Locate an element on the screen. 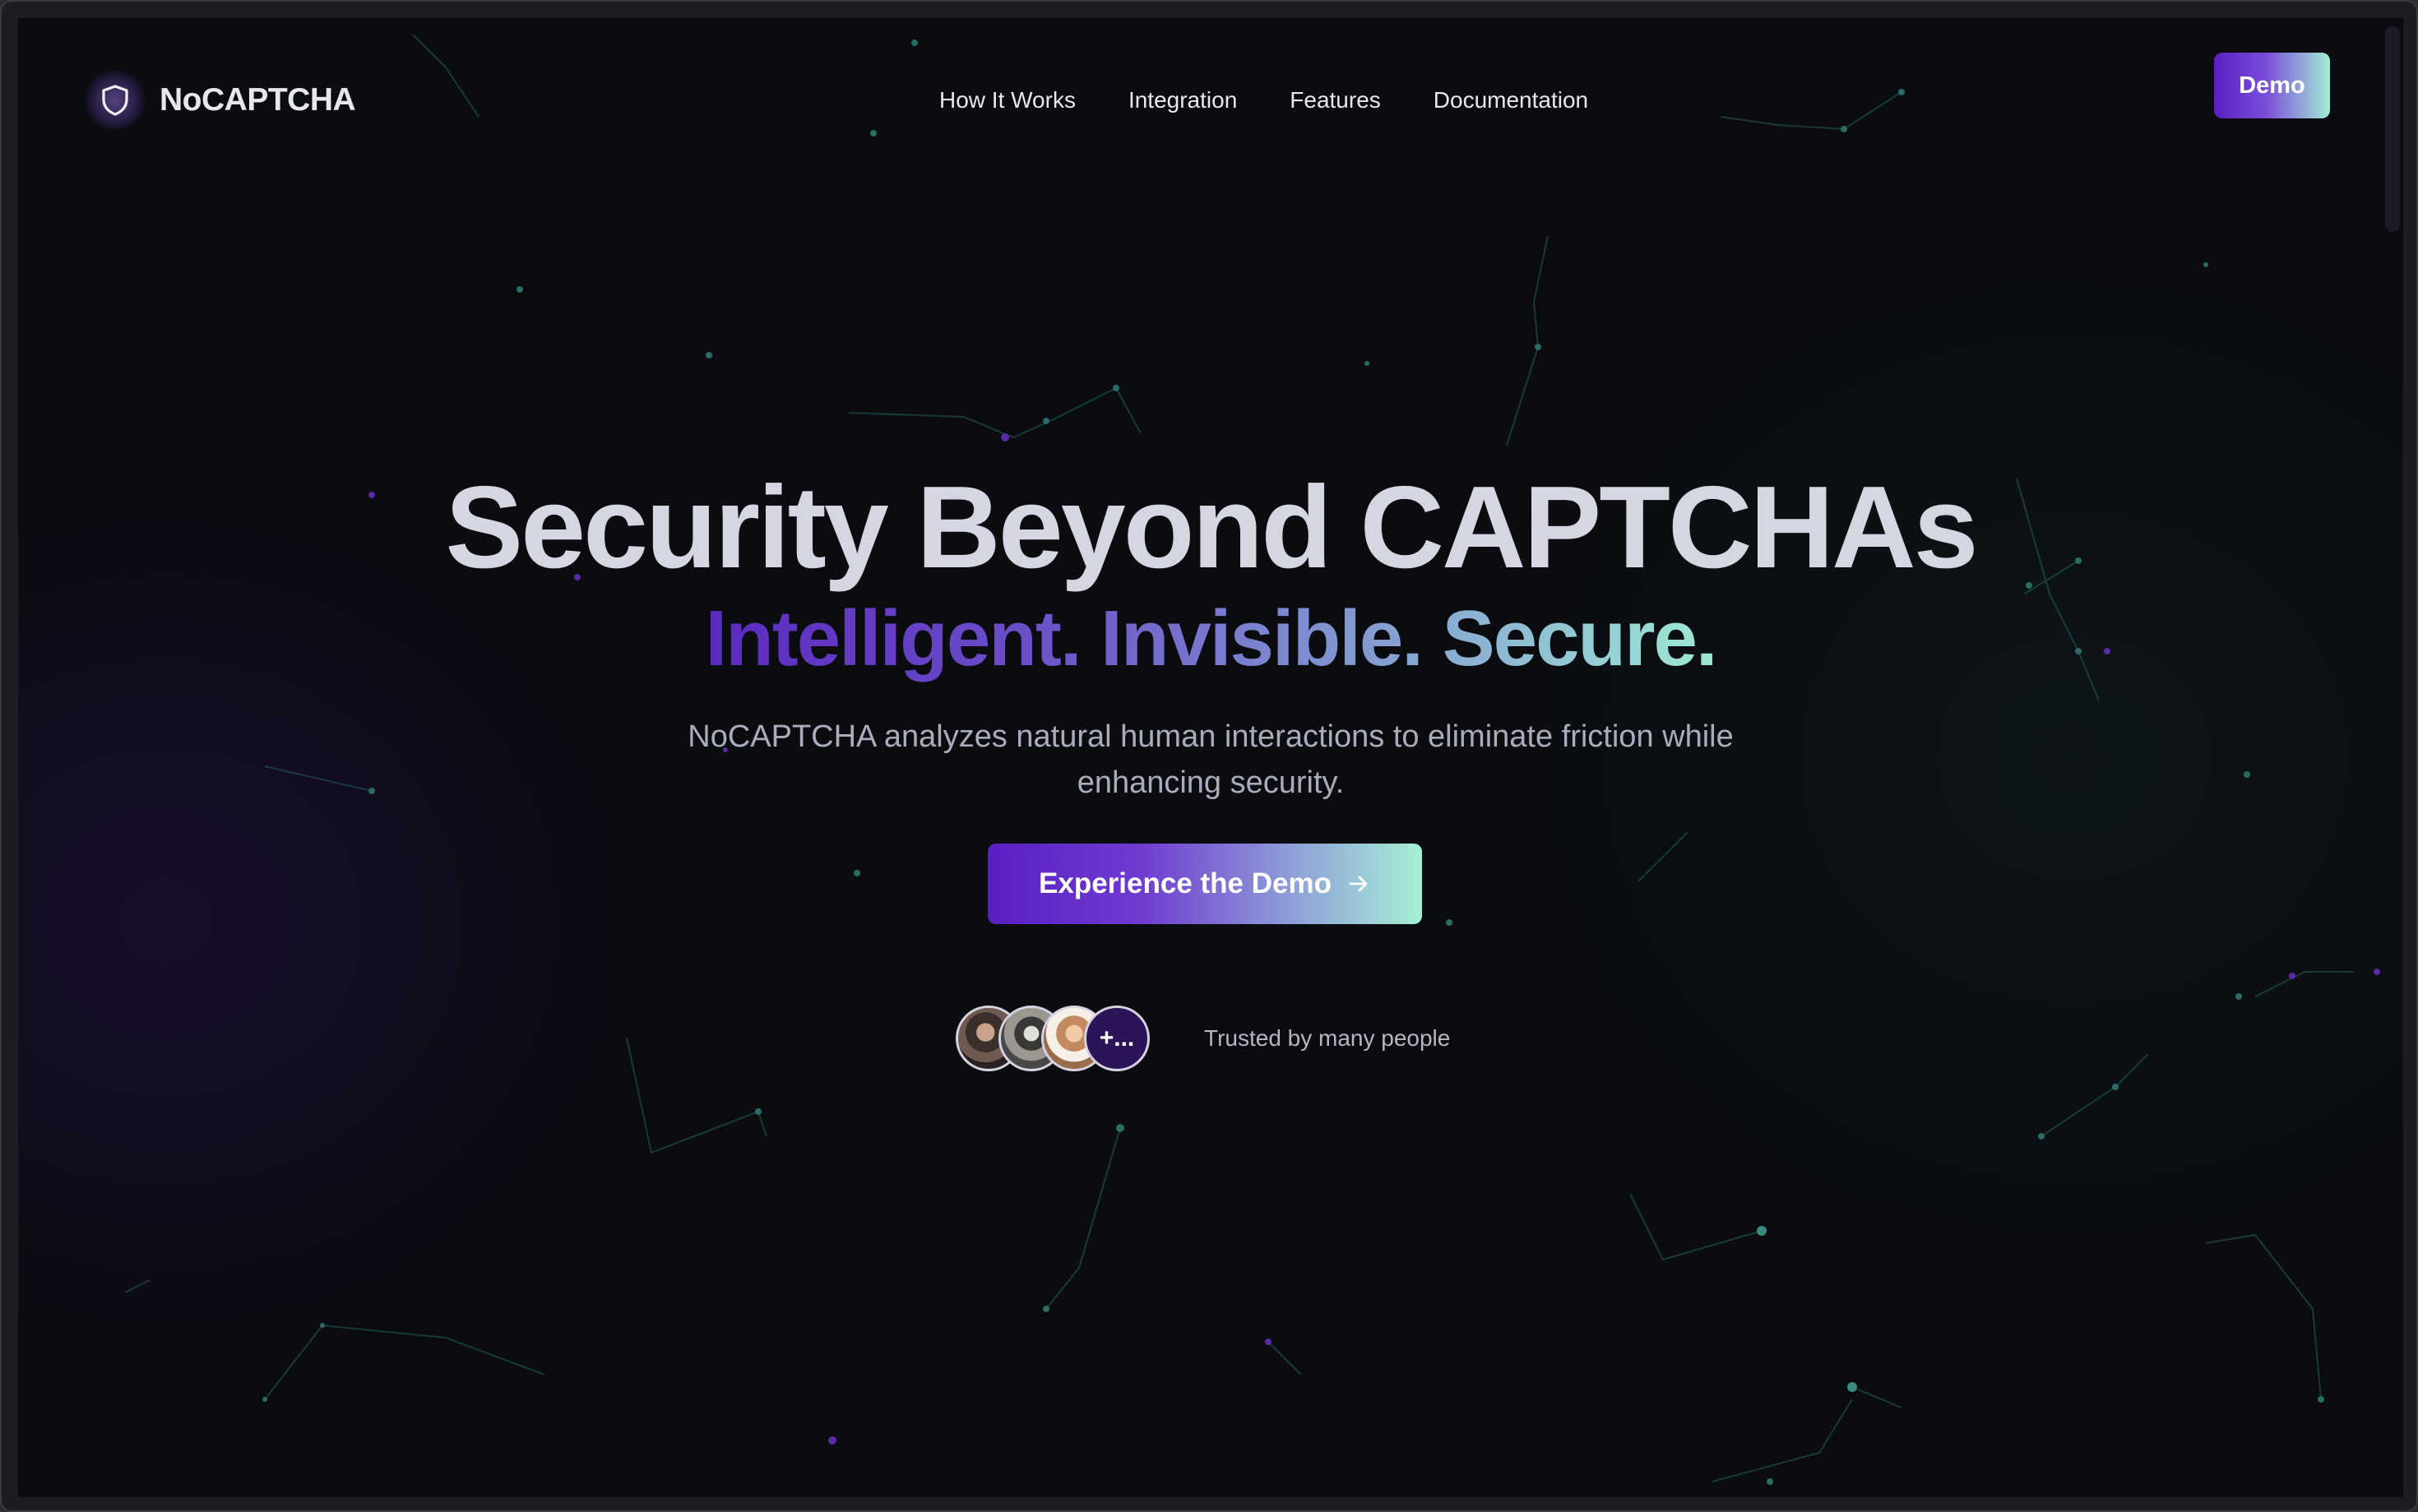 This screenshot has width=2418, height=1512. brand-logo: NoCAPTCHA is located at coordinates (221, 100).